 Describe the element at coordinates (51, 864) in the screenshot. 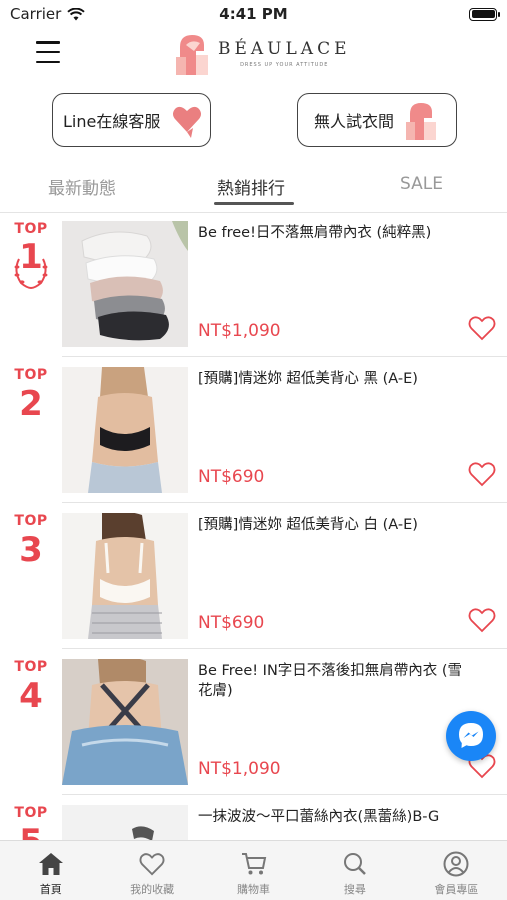

I see `home-icon` at that location.